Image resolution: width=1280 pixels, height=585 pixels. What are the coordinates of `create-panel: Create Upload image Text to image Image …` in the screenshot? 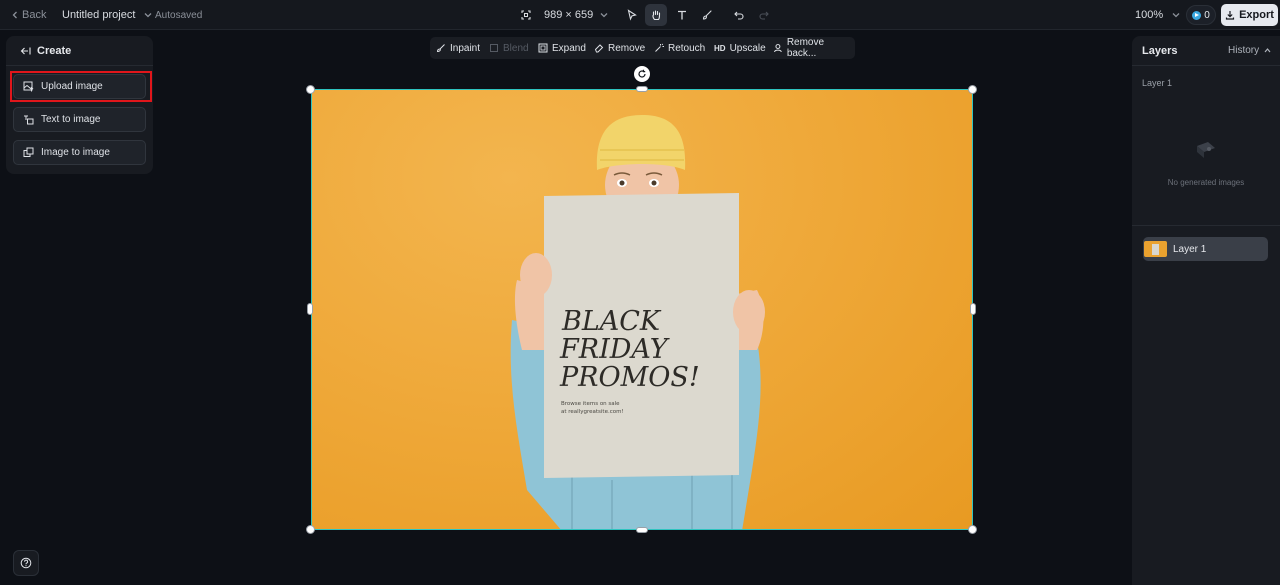 It's located at (79, 105).